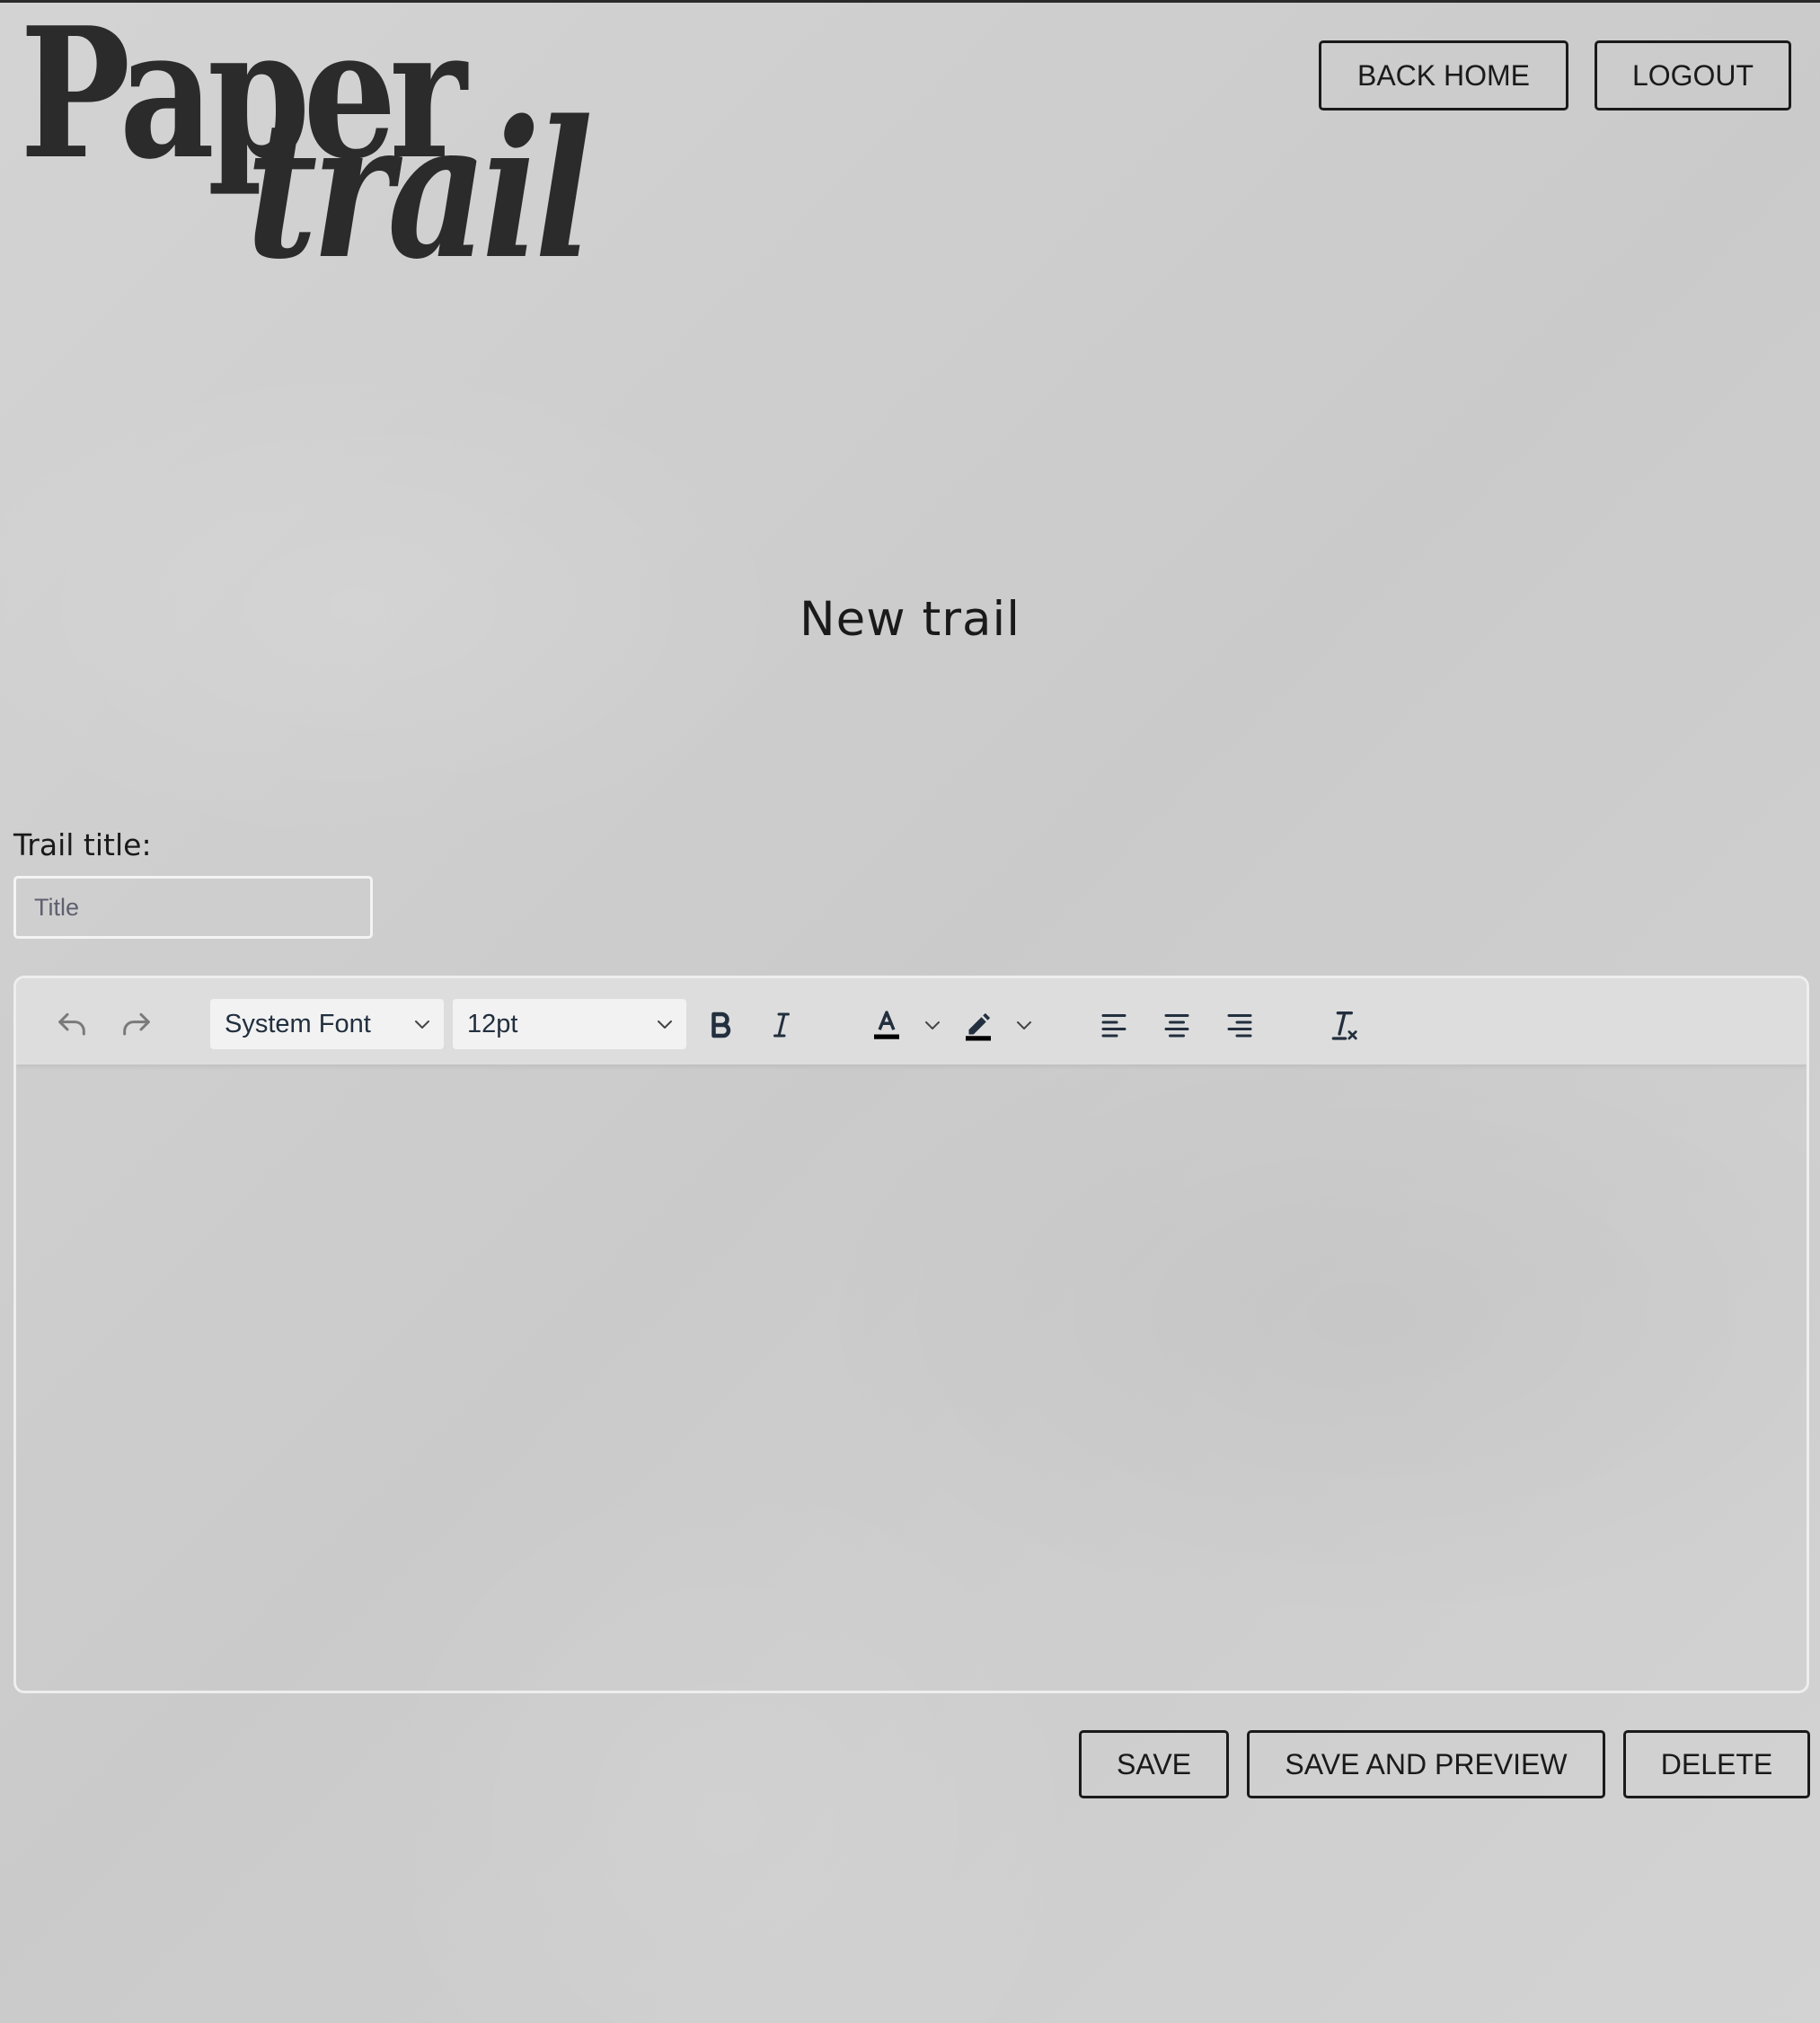 This screenshot has width=1820, height=2023. I want to click on undo-icon, so click(71, 1024).